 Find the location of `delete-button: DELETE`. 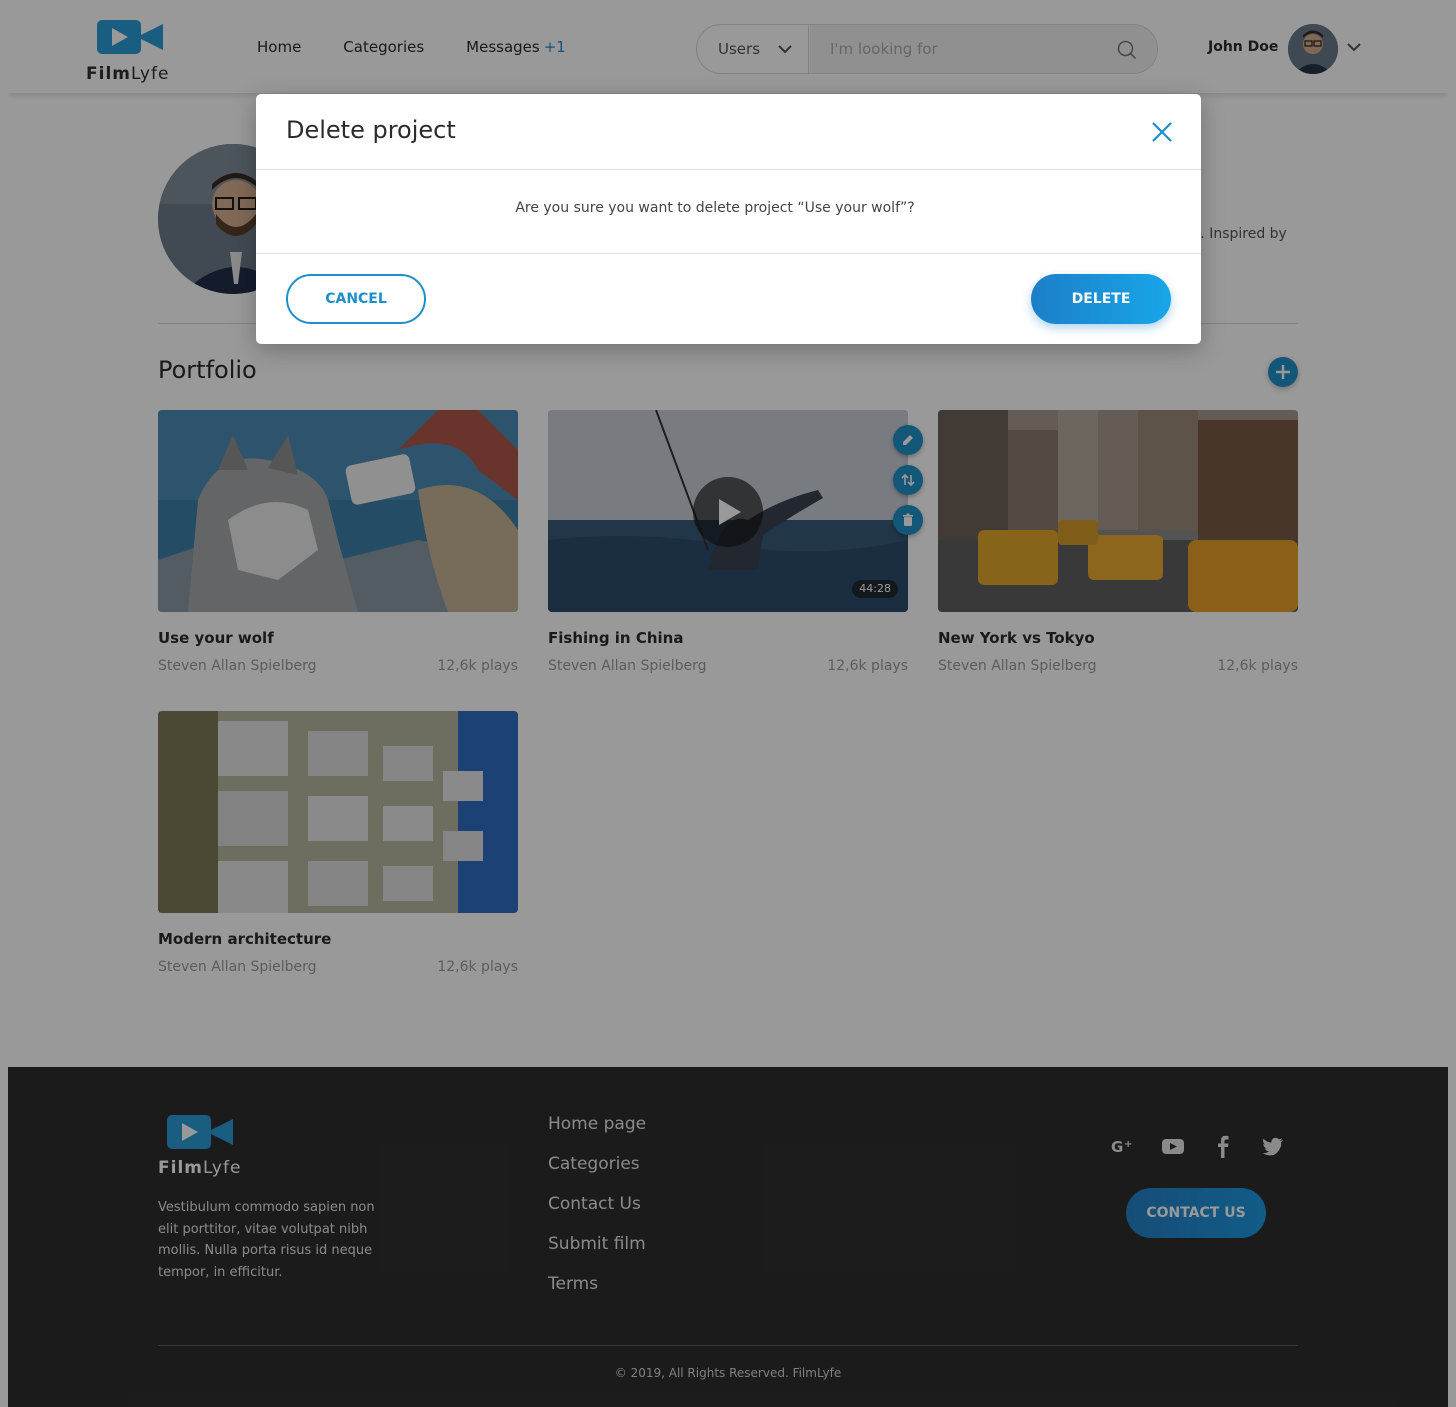

delete-button: DELETE is located at coordinates (1101, 299).